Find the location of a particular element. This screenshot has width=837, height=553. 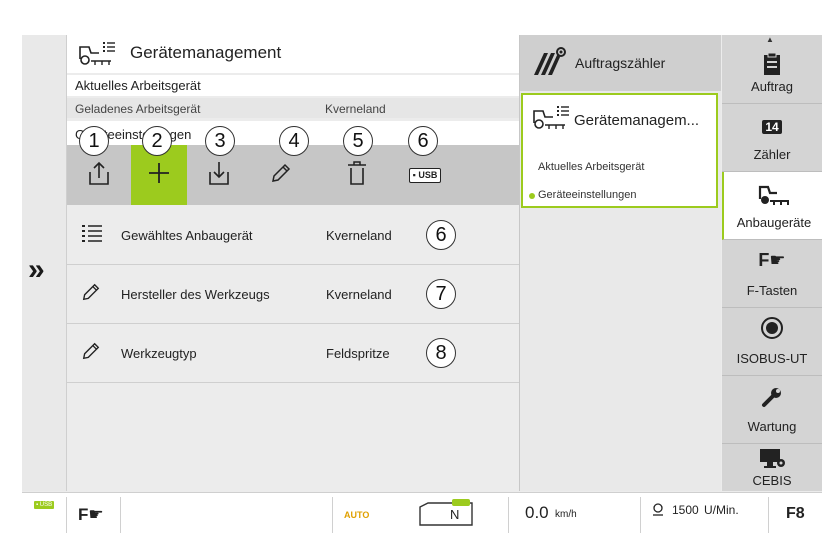

selected-implement-label: Gewähltes Anbaugerät is located at coordinates (187, 235).